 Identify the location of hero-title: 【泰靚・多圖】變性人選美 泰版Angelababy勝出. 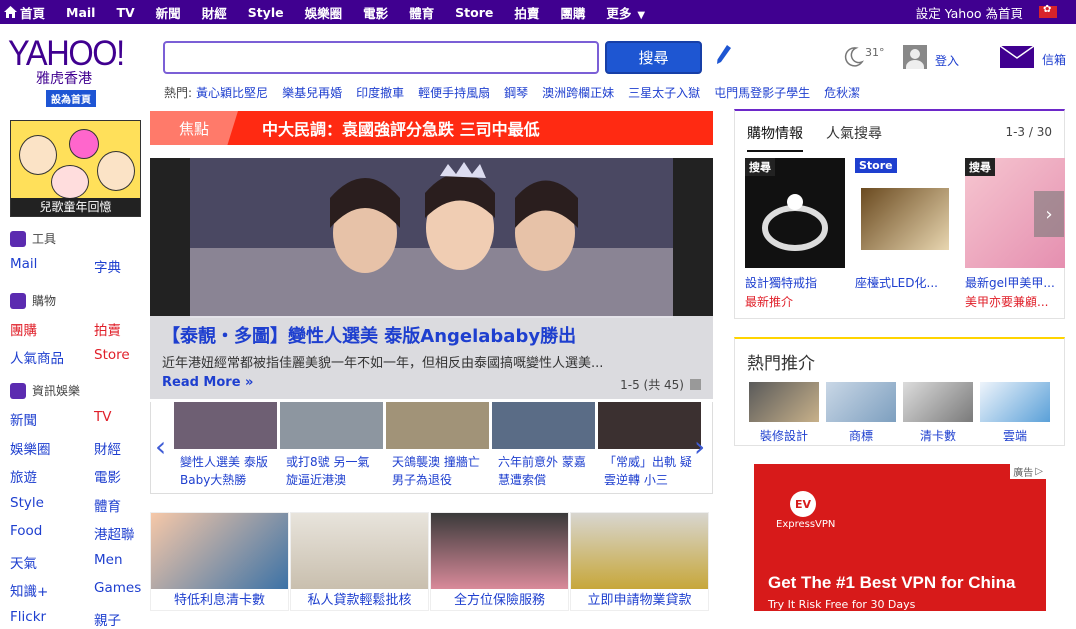
(431, 335).